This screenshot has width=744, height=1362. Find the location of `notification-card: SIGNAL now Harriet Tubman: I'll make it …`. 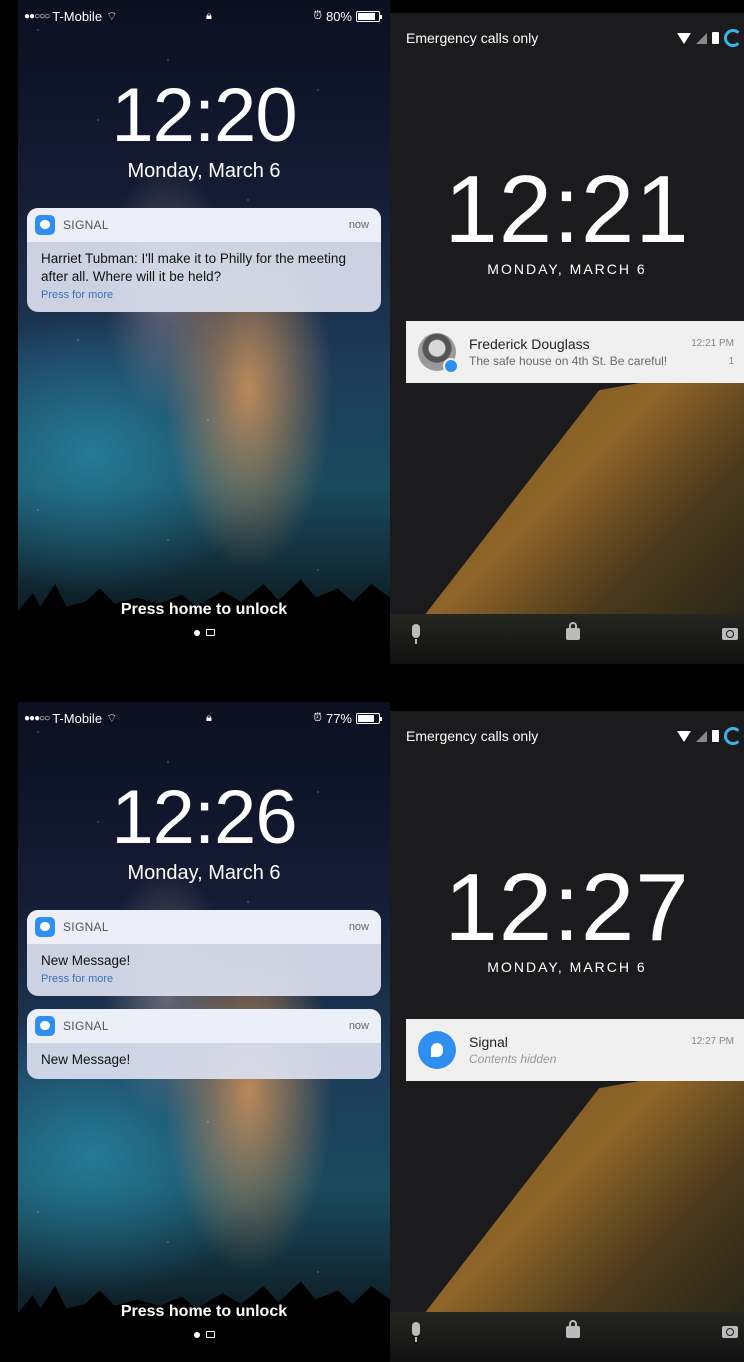

notification-card: SIGNAL now Harriet Tubman: I'll make it … is located at coordinates (204, 260).